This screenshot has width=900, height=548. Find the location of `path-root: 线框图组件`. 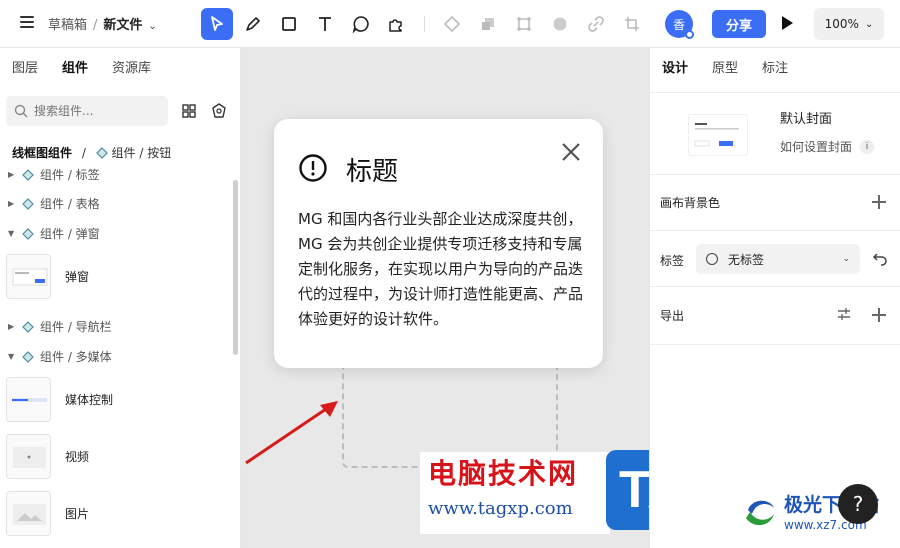

path-root: 线框图组件 is located at coordinates (42, 153).